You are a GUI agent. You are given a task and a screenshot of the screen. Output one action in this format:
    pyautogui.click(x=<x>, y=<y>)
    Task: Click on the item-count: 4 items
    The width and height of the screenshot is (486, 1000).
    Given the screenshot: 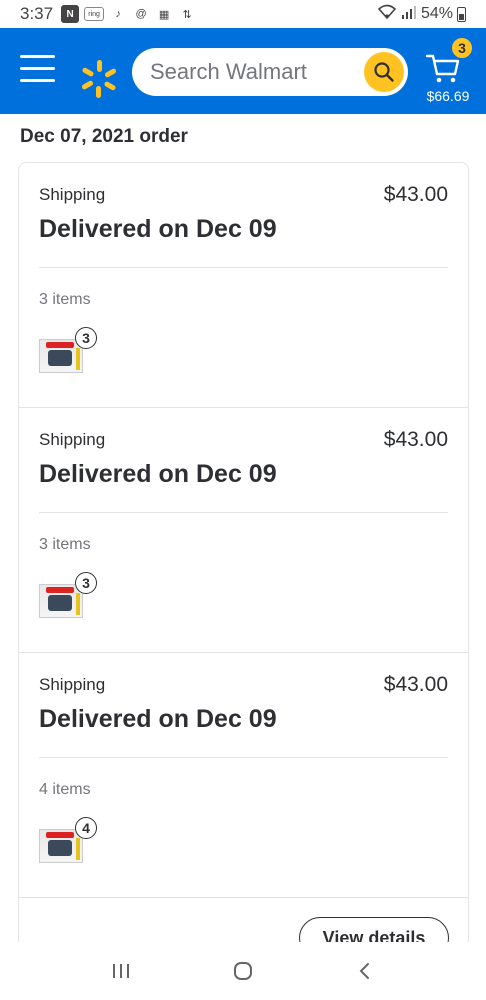 What is the action you would take?
    pyautogui.click(x=65, y=789)
    